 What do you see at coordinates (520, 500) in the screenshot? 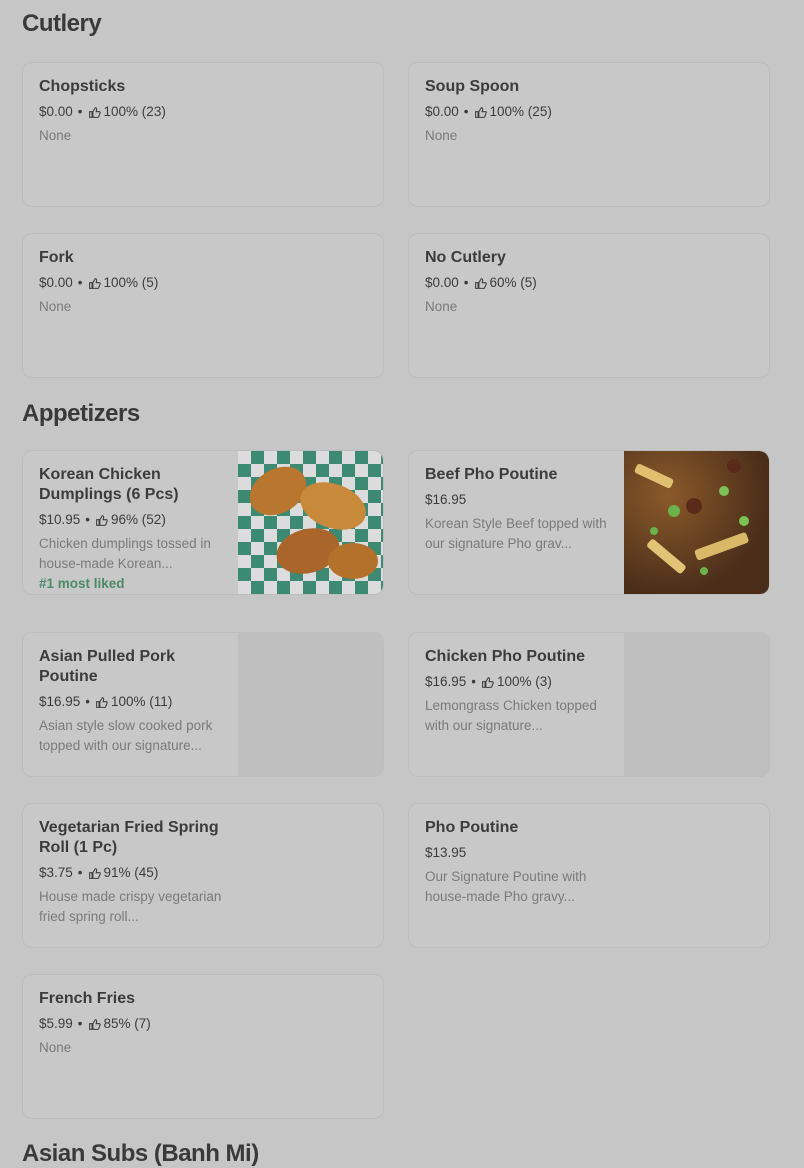
I see `item-meta: $16.95` at bounding box center [520, 500].